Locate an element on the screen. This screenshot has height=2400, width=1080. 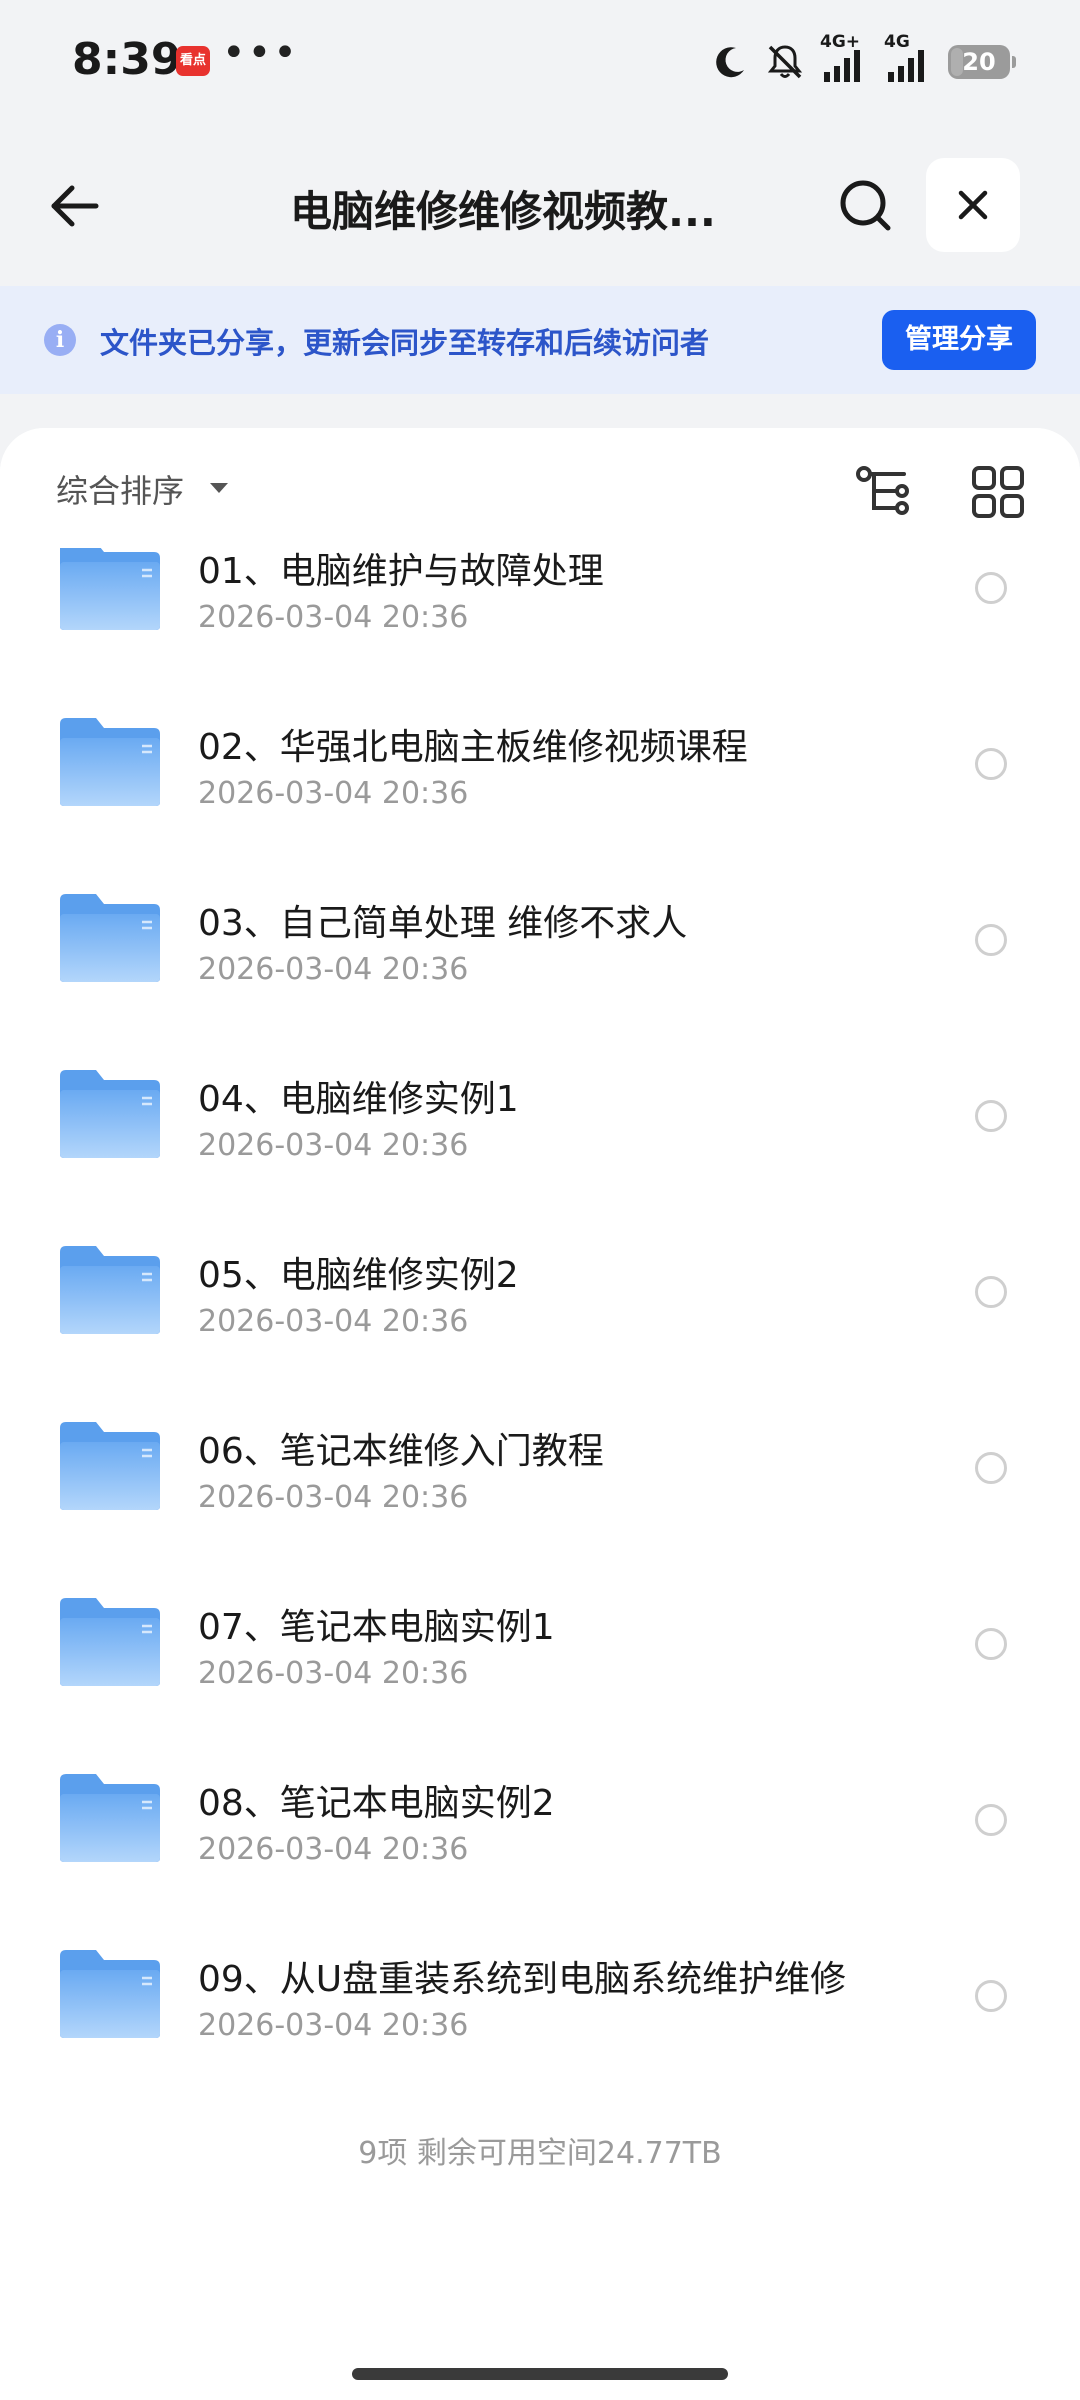
folder-name: 07、笔记本电脑实例1 is located at coordinates (376, 1627).